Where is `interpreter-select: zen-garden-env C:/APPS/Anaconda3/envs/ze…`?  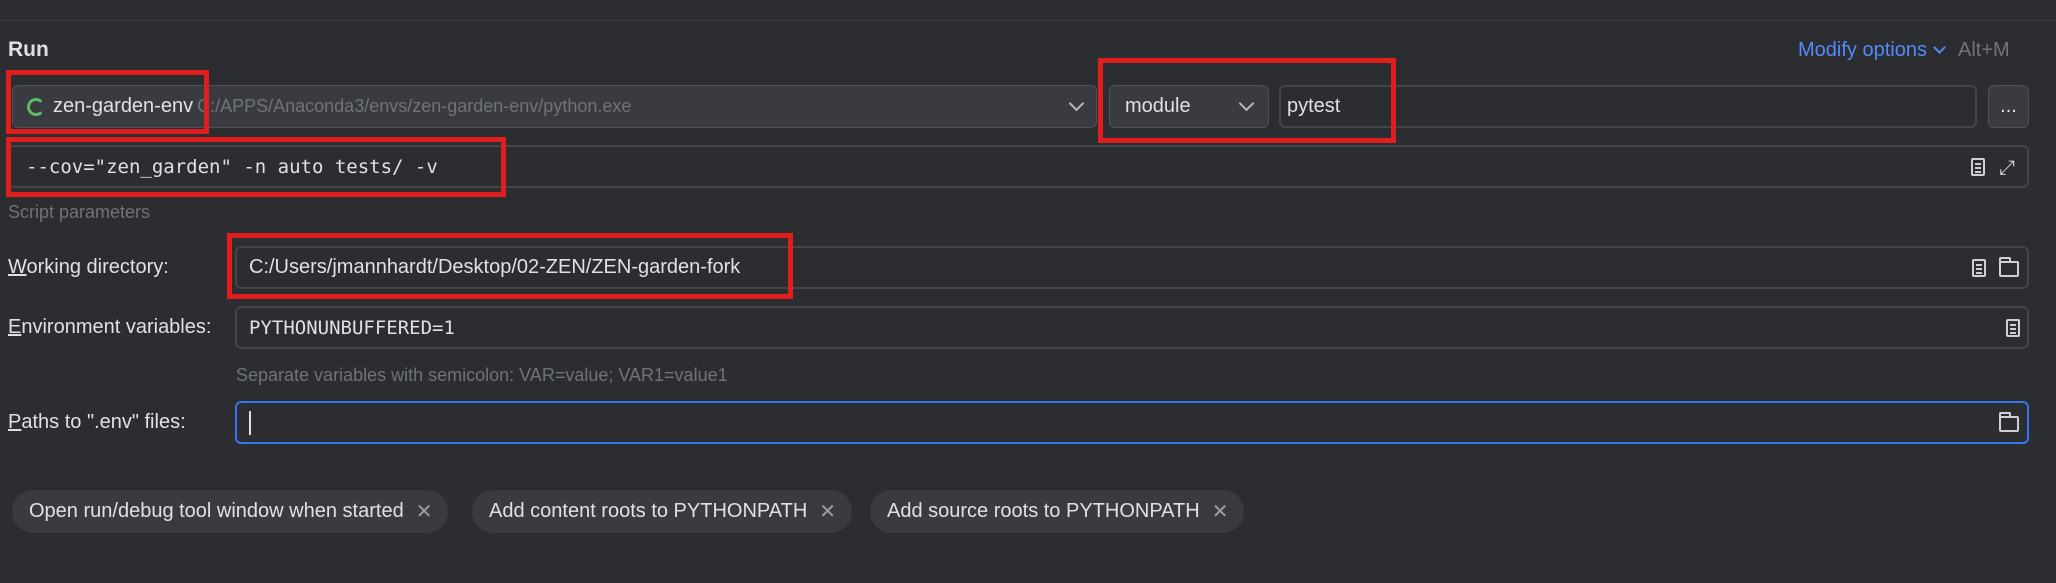 interpreter-select: zen-garden-env C:/APPS/Anaconda3/envs/ze… is located at coordinates (554, 106).